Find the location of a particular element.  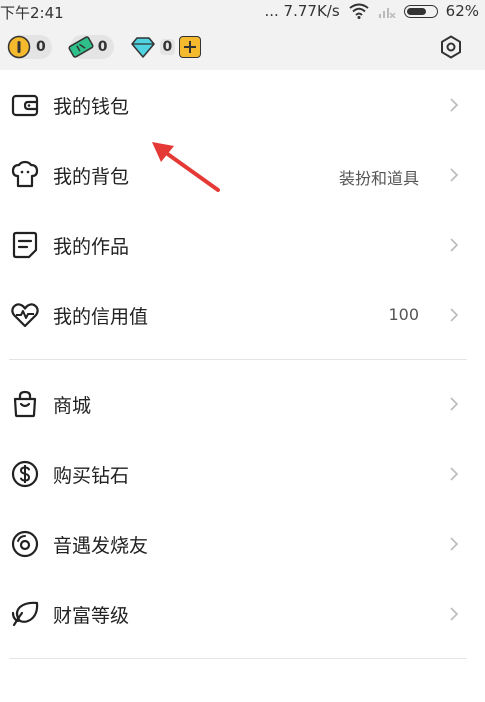

backpack-icon is located at coordinates (25, 174).